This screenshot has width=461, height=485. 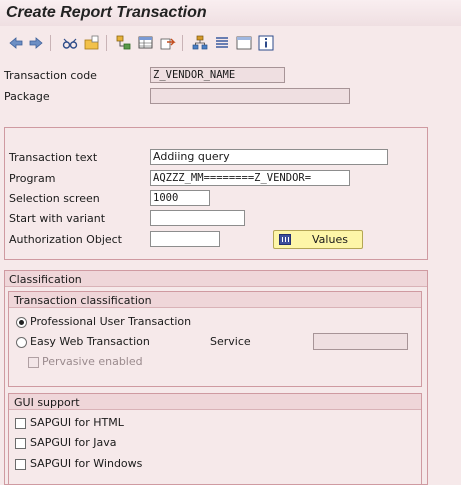 What do you see at coordinates (124, 43) in the screenshot?
I see `hierarchy-icon` at bounding box center [124, 43].